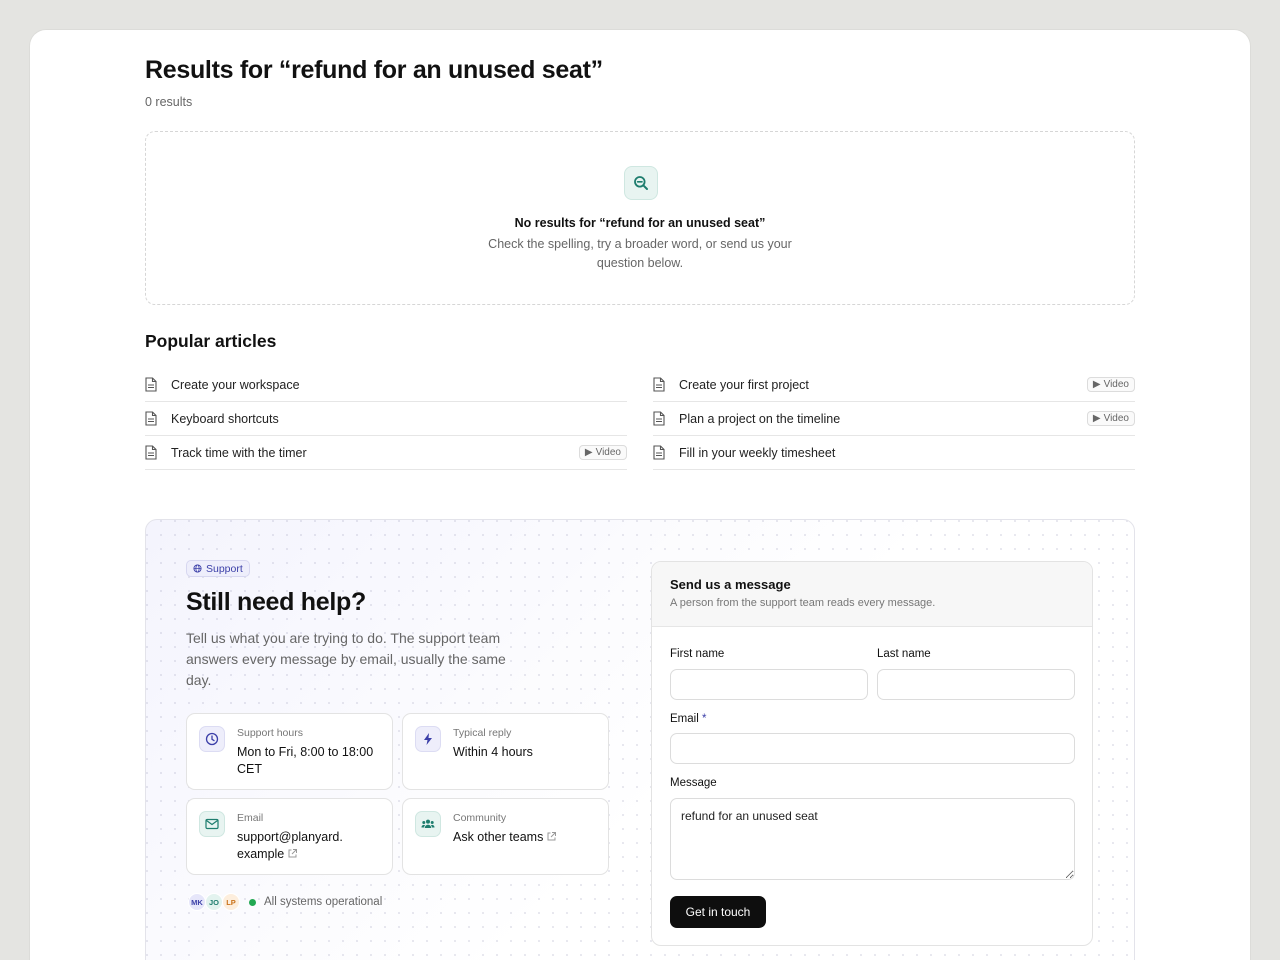  What do you see at coordinates (212, 739) in the screenshot?
I see `clock-icon` at bounding box center [212, 739].